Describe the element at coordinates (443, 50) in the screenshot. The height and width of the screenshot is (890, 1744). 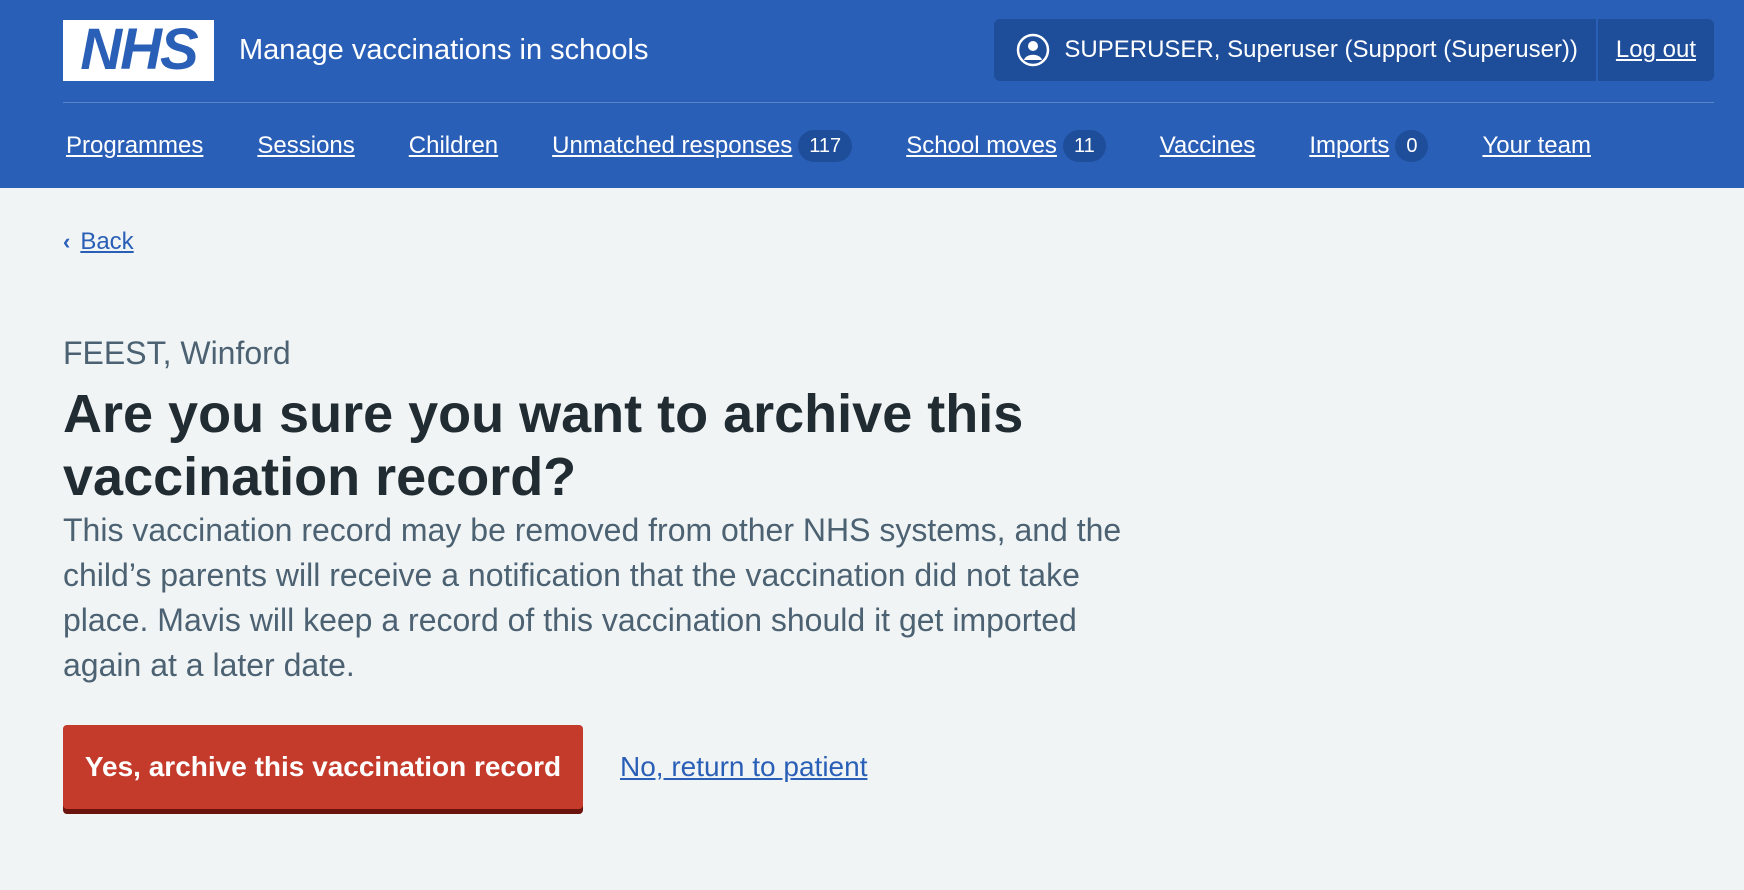
I see `service-name: Manage vaccinations in schools` at that location.